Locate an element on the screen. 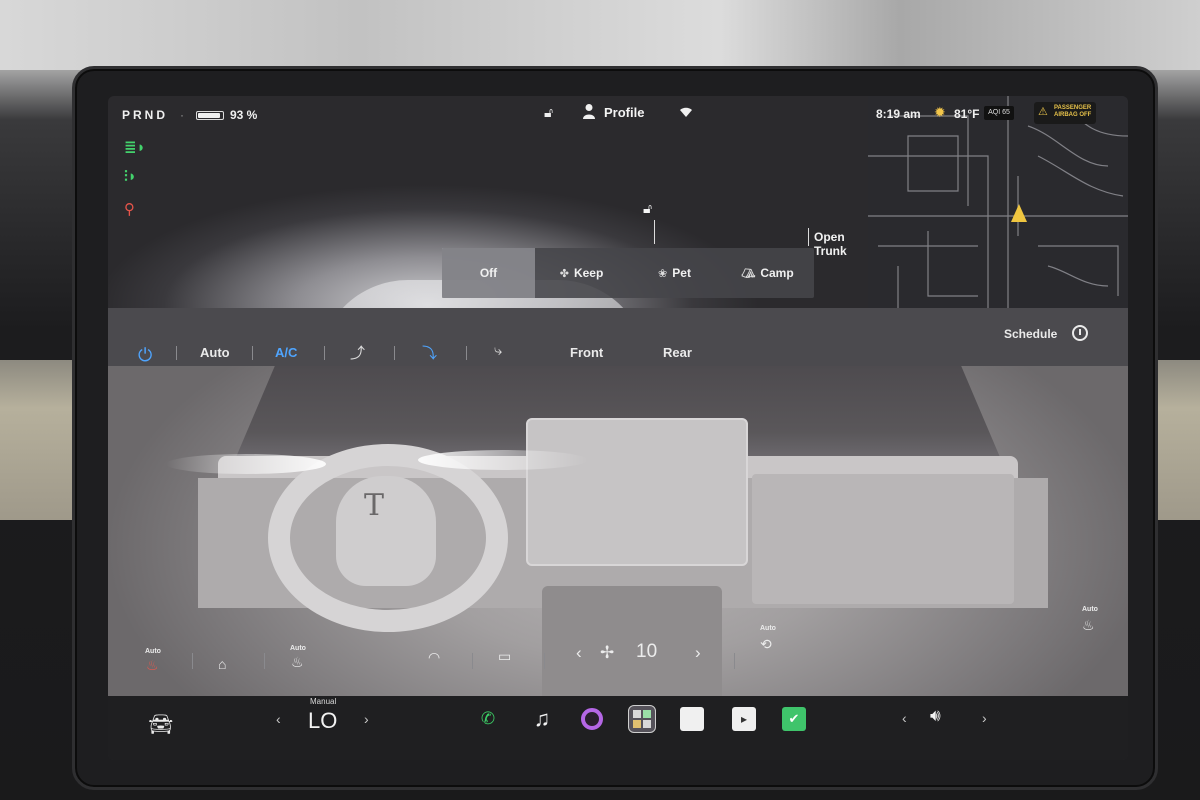 This screenshot has width=1200, height=800. mode-camp-button: ⛺︎ Camp is located at coordinates (767, 273).